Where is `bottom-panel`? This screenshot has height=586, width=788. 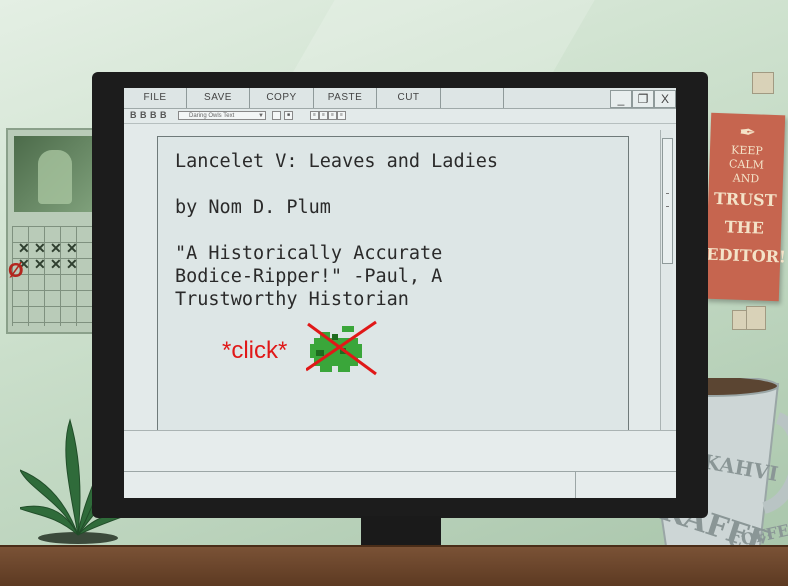
bottom-panel is located at coordinates (400, 464).